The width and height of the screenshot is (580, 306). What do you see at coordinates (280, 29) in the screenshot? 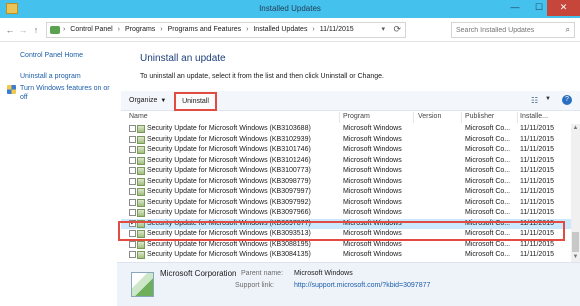
I see `breadcrumb-installed-updates: Installed Updates` at bounding box center [280, 29].